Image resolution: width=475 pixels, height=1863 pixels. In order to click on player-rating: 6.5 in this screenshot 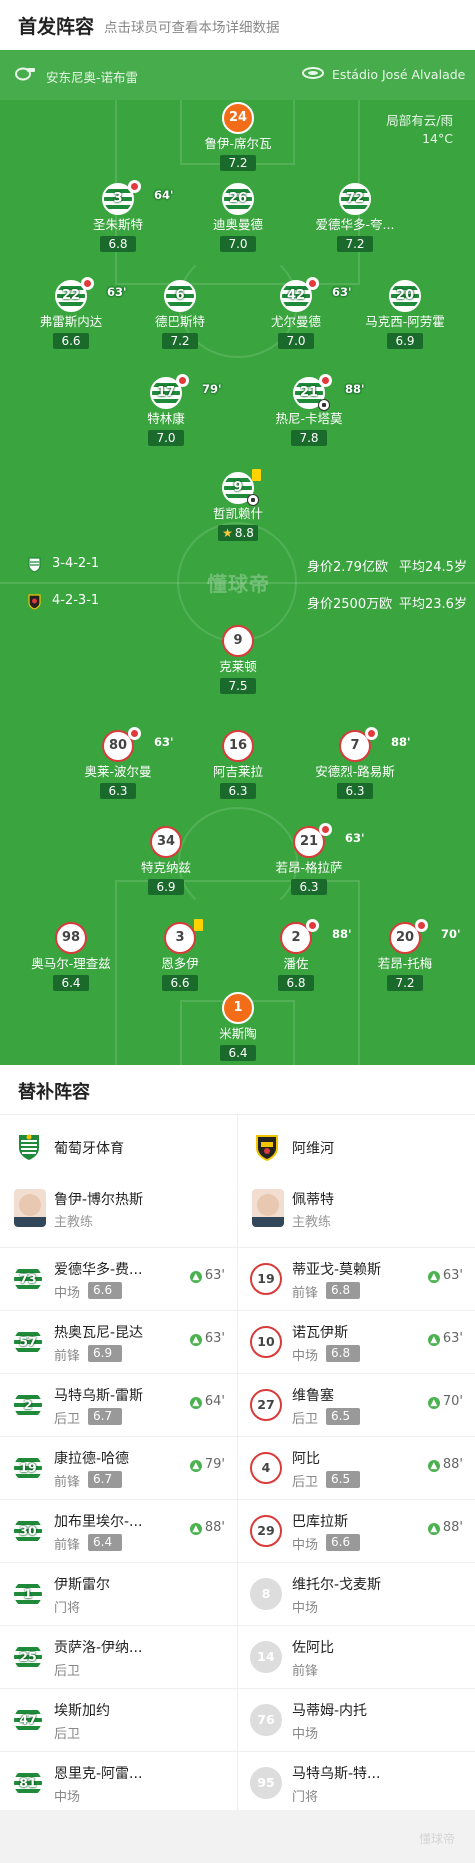, I will do `click(343, 1416)`.